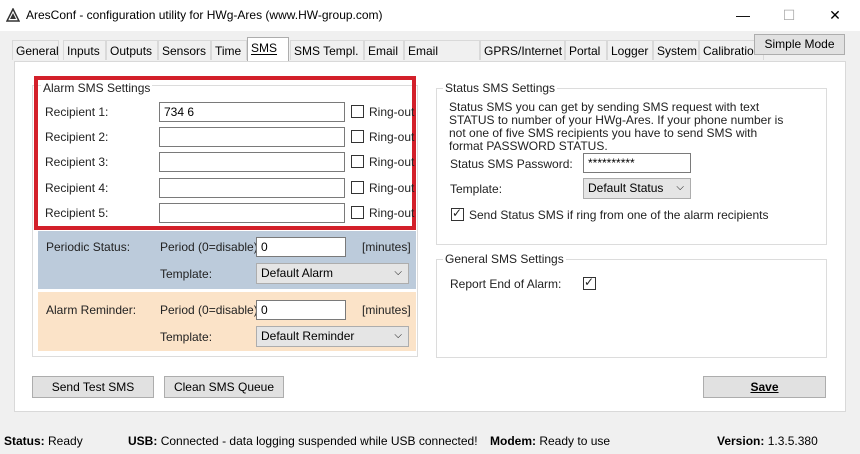 The height and width of the screenshot is (454, 860). I want to click on tab-sms-templ: SMS Templ., so click(327, 50).